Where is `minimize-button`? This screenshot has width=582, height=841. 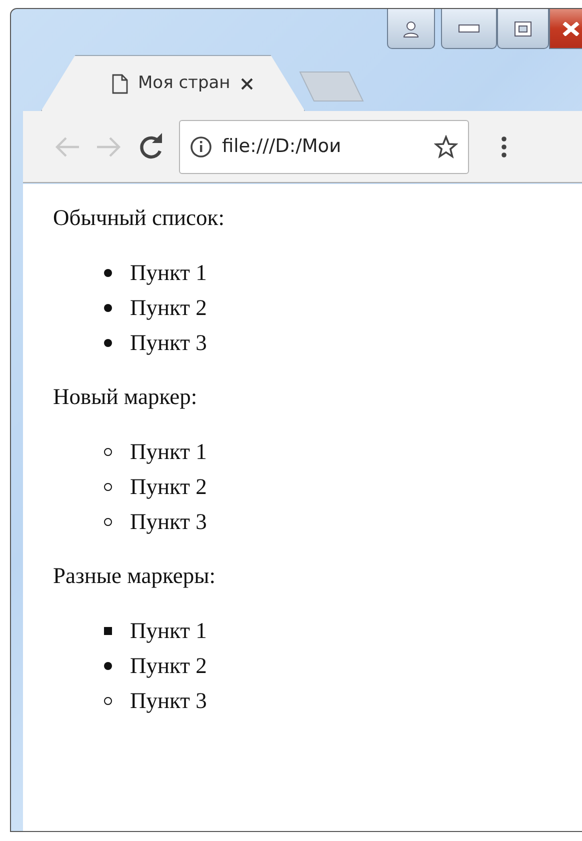 minimize-button is located at coordinates (469, 29).